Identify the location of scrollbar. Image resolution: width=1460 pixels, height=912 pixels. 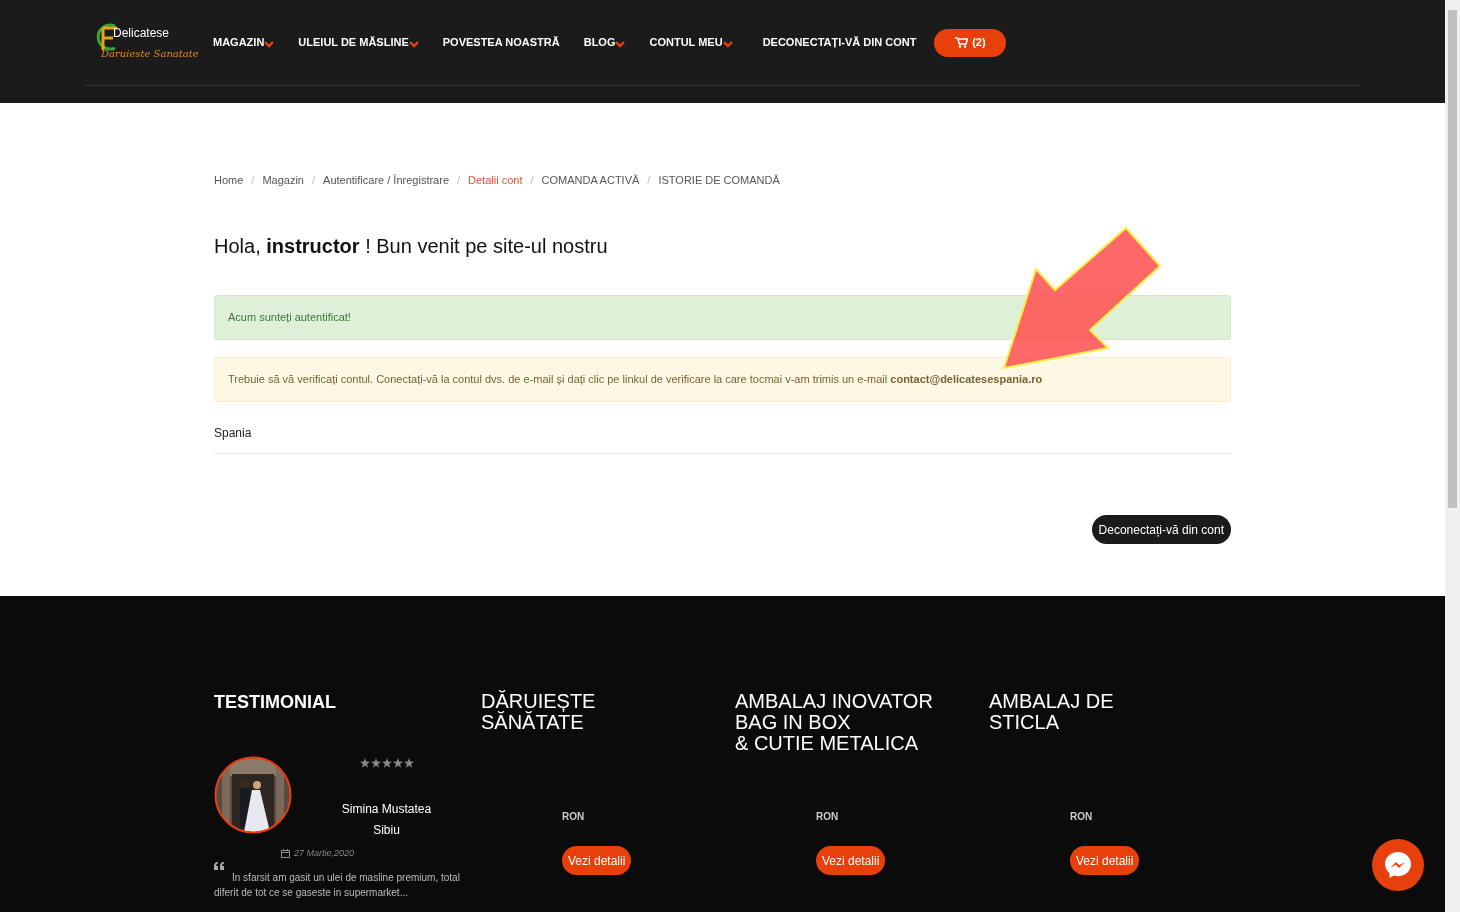
(1452, 456).